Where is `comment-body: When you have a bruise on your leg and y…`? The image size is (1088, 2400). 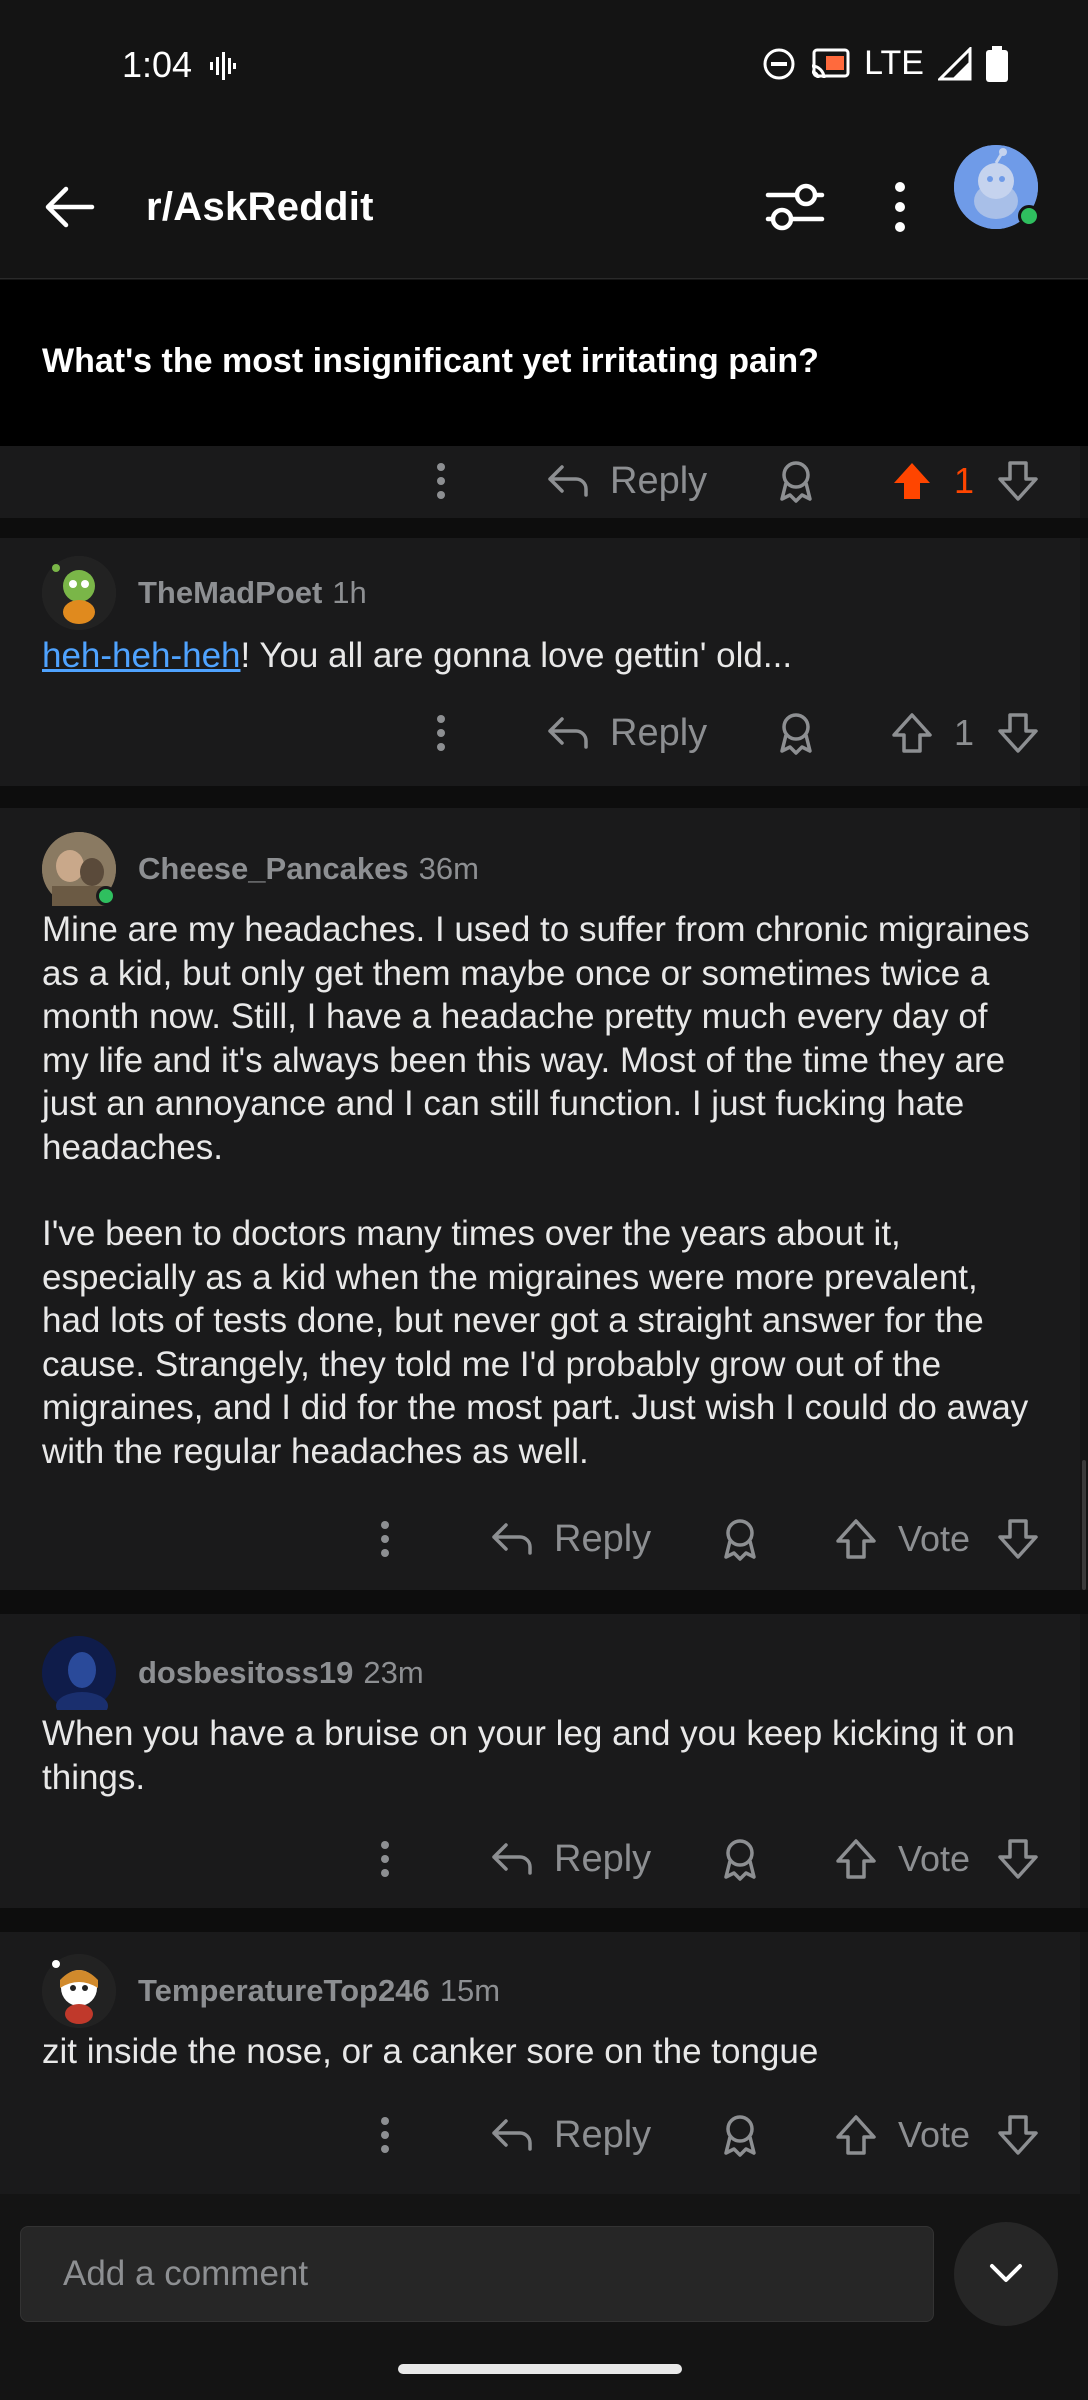
comment-body: When you have a bruise on your leg and y… is located at coordinates (528, 1755).